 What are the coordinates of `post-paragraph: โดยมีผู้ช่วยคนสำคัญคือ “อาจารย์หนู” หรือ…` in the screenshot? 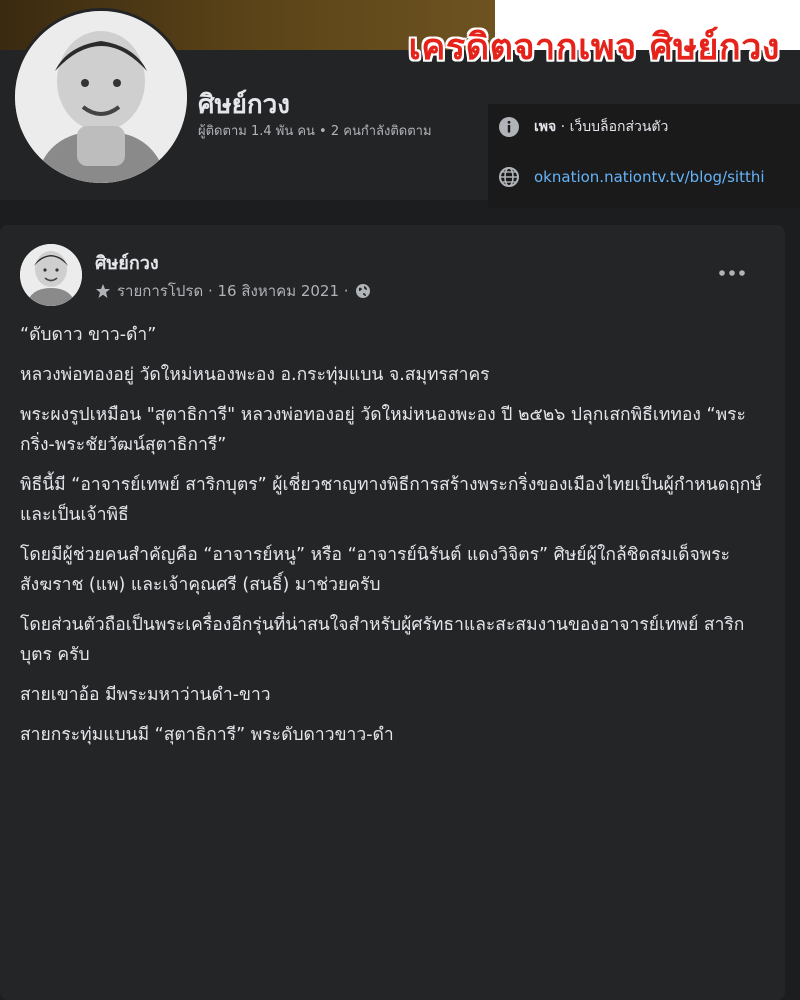 It's located at (375, 570).